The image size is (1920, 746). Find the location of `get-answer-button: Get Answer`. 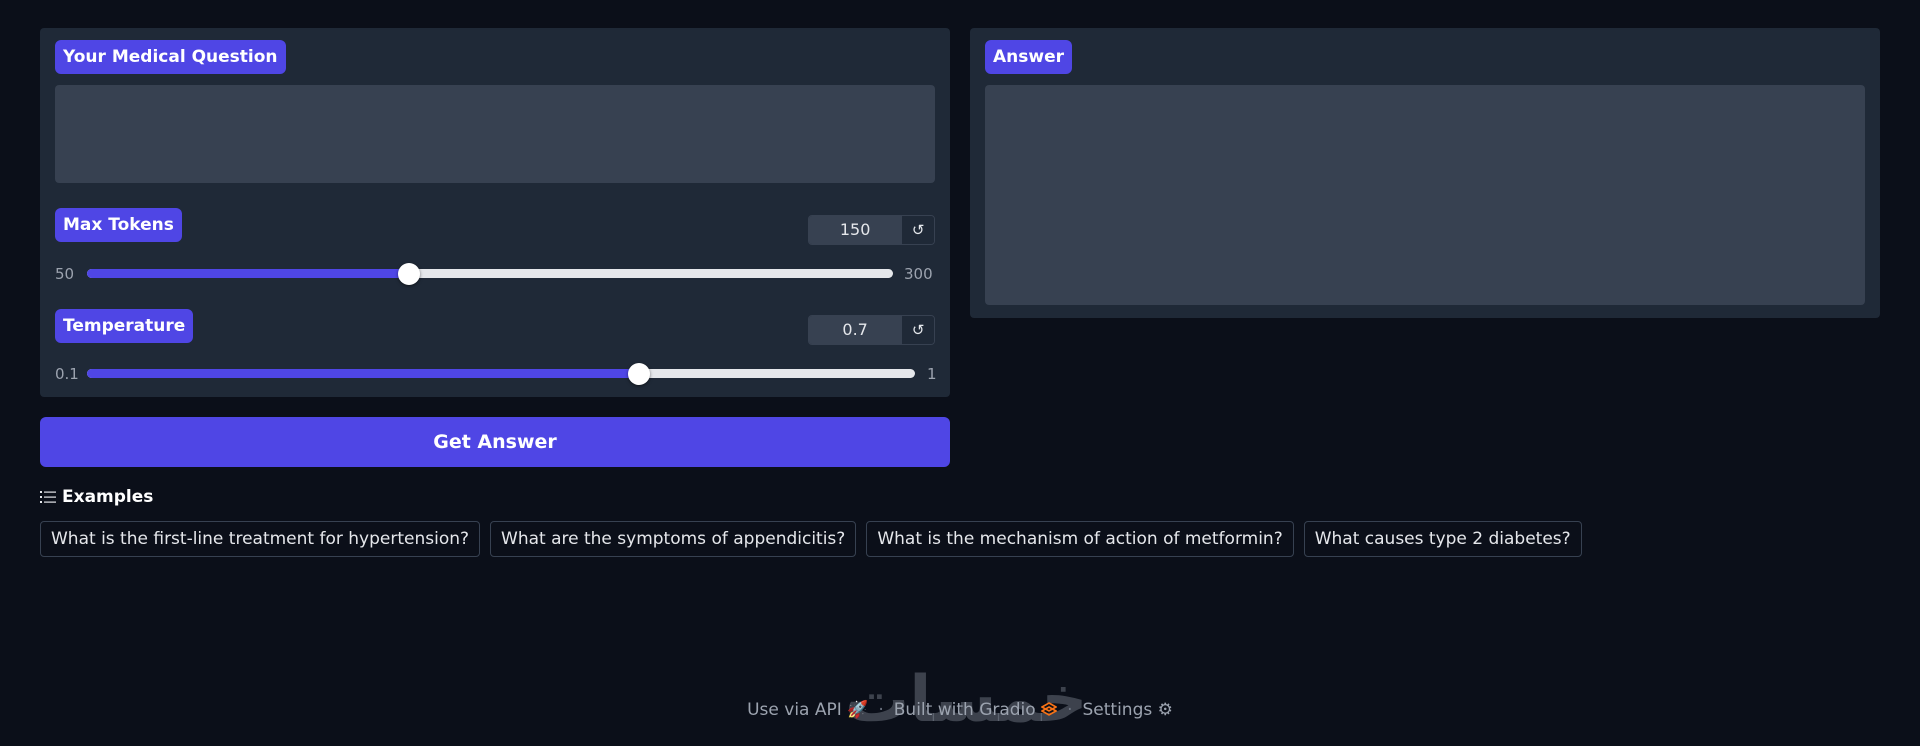

get-answer-button: Get Answer is located at coordinates (495, 442).